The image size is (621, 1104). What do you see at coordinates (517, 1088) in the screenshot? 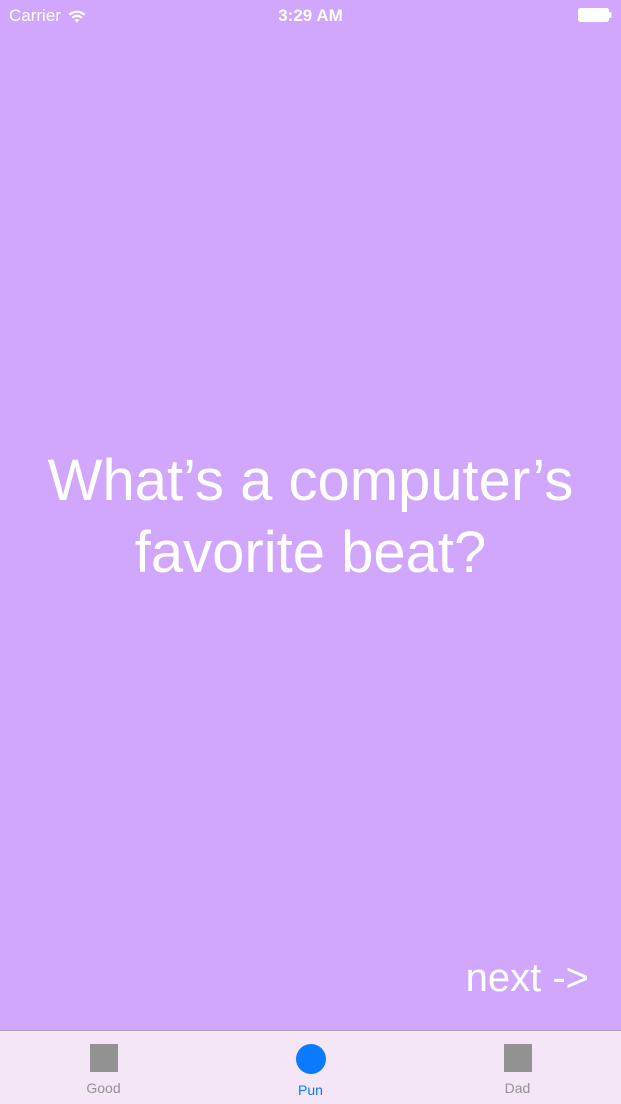
I see `tab-label: Dad` at bounding box center [517, 1088].